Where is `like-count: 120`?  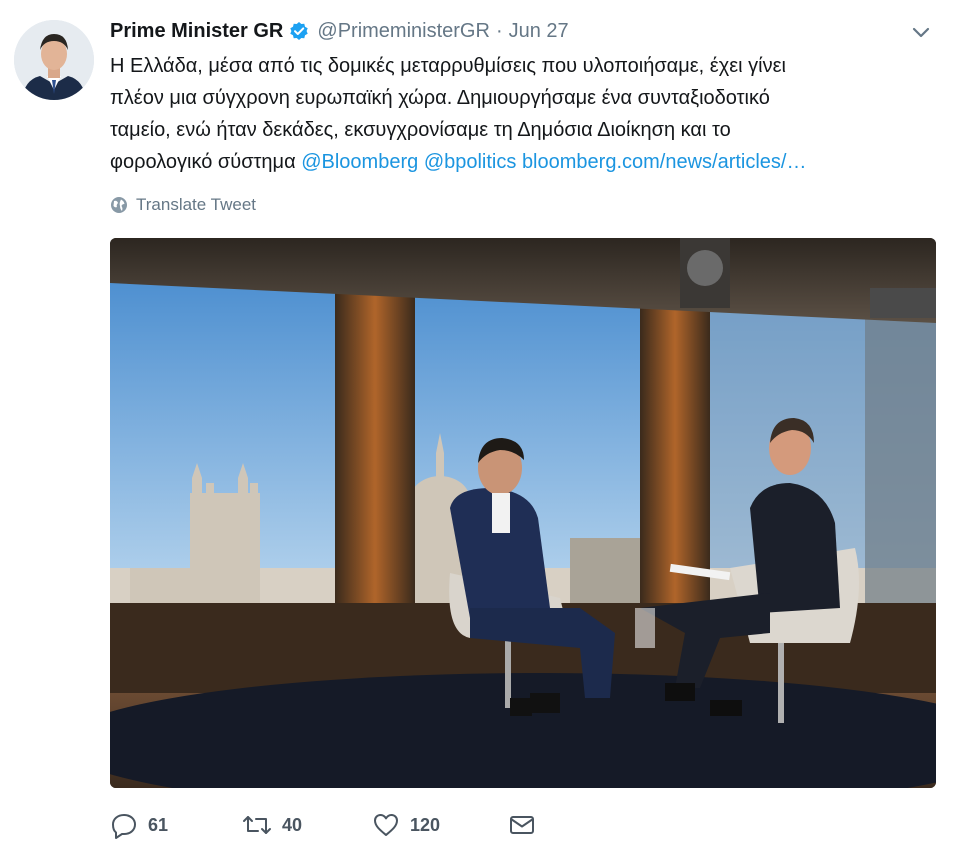
like-count: 120 is located at coordinates (425, 824).